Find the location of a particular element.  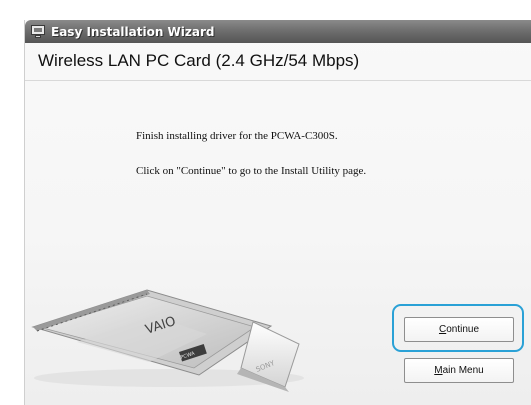

continue-button: Continue is located at coordinates (459, 329).